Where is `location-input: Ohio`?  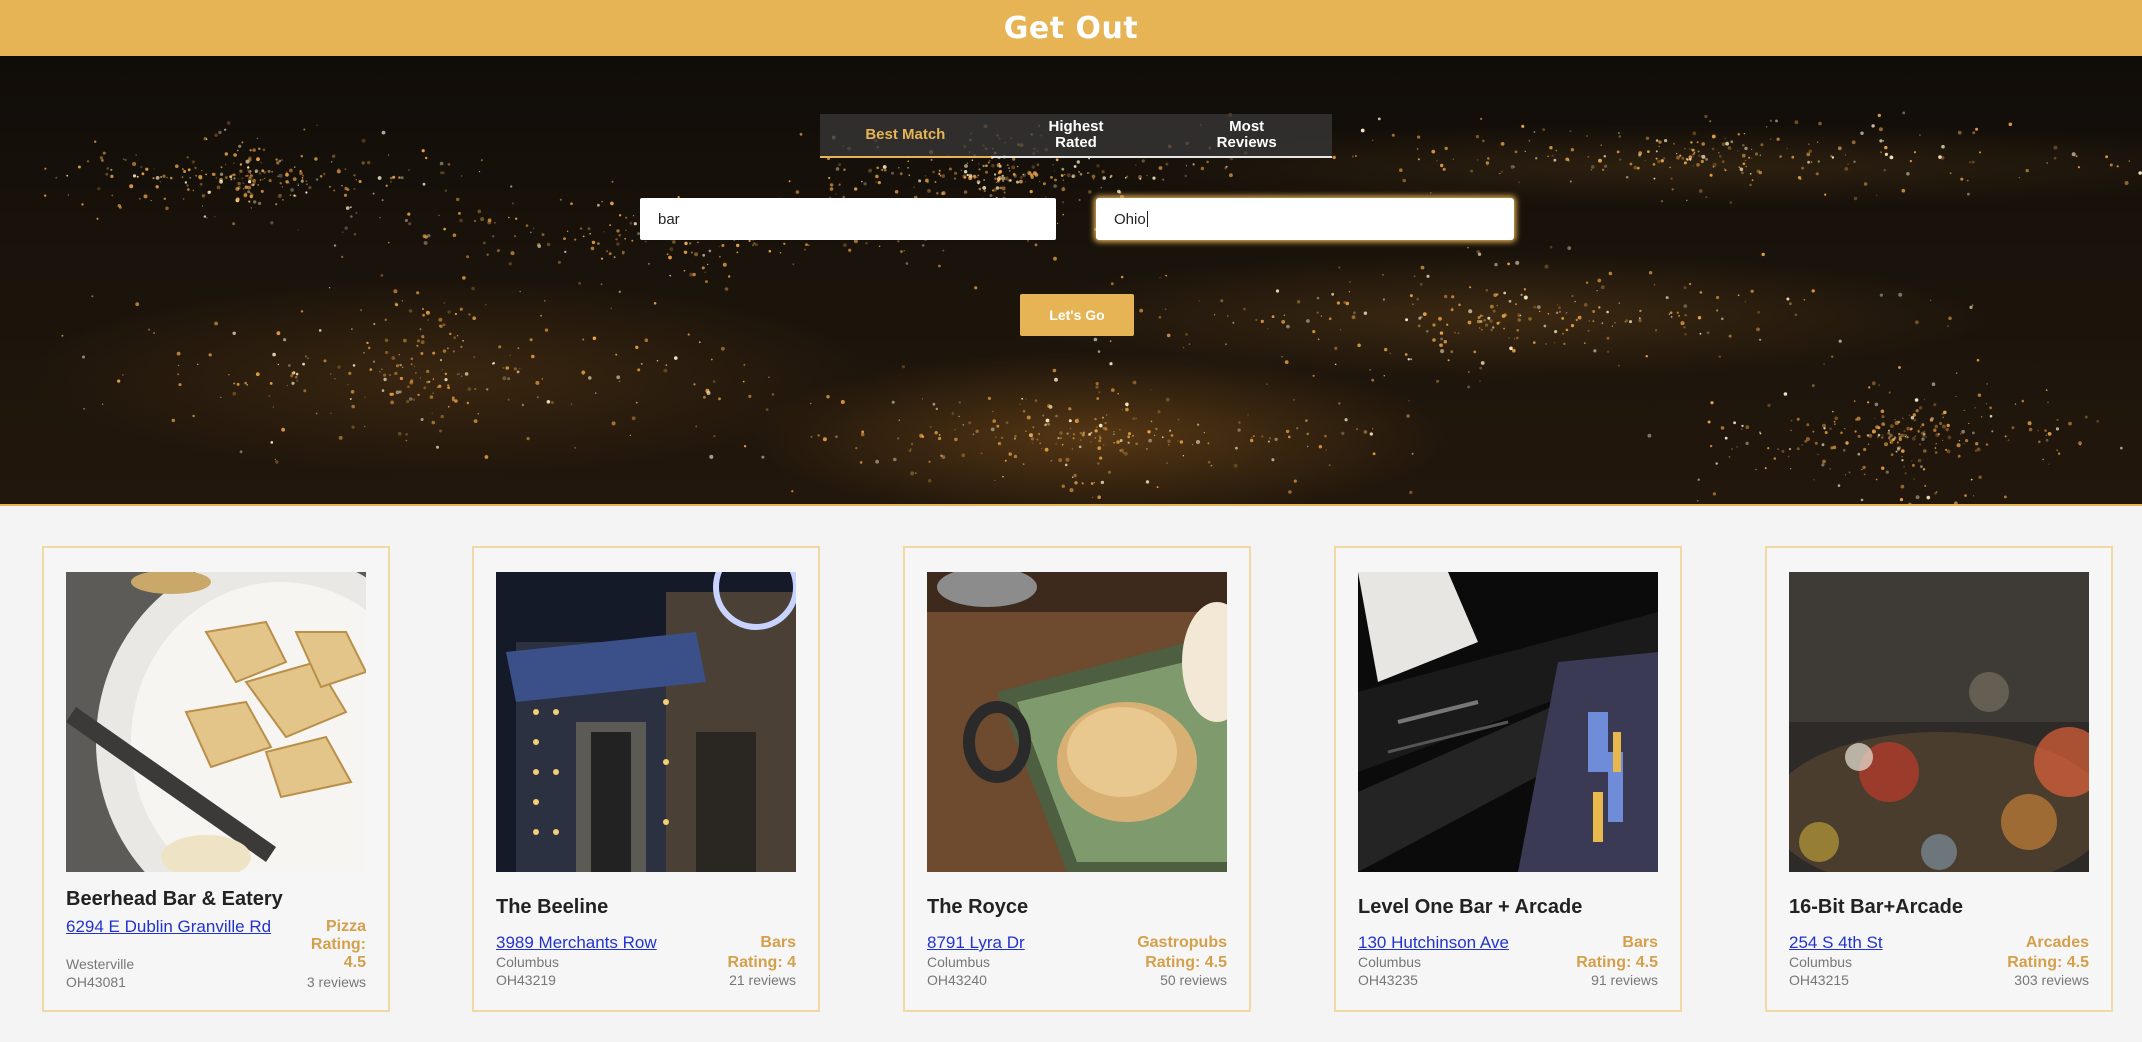
location-input: Ohio is located at coordinates (1305, 219).